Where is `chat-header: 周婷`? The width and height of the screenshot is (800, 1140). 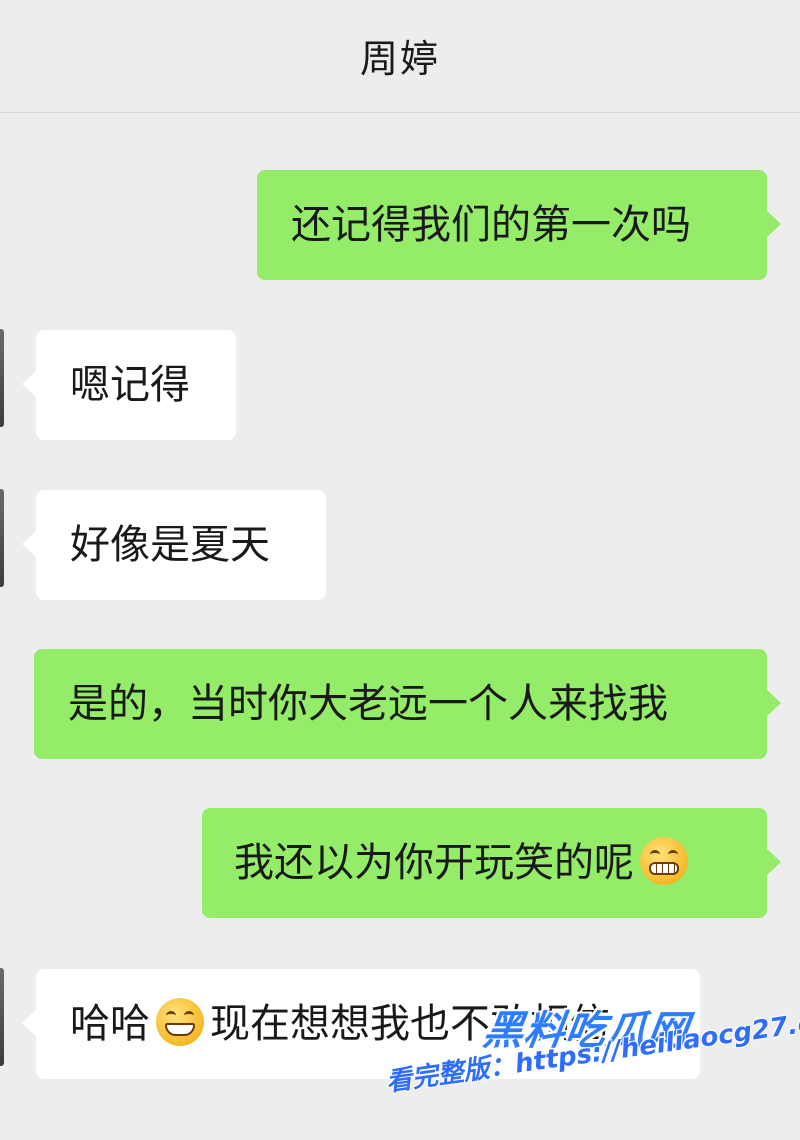
chat-header: 周婷 is located at coordinates (400, 56).